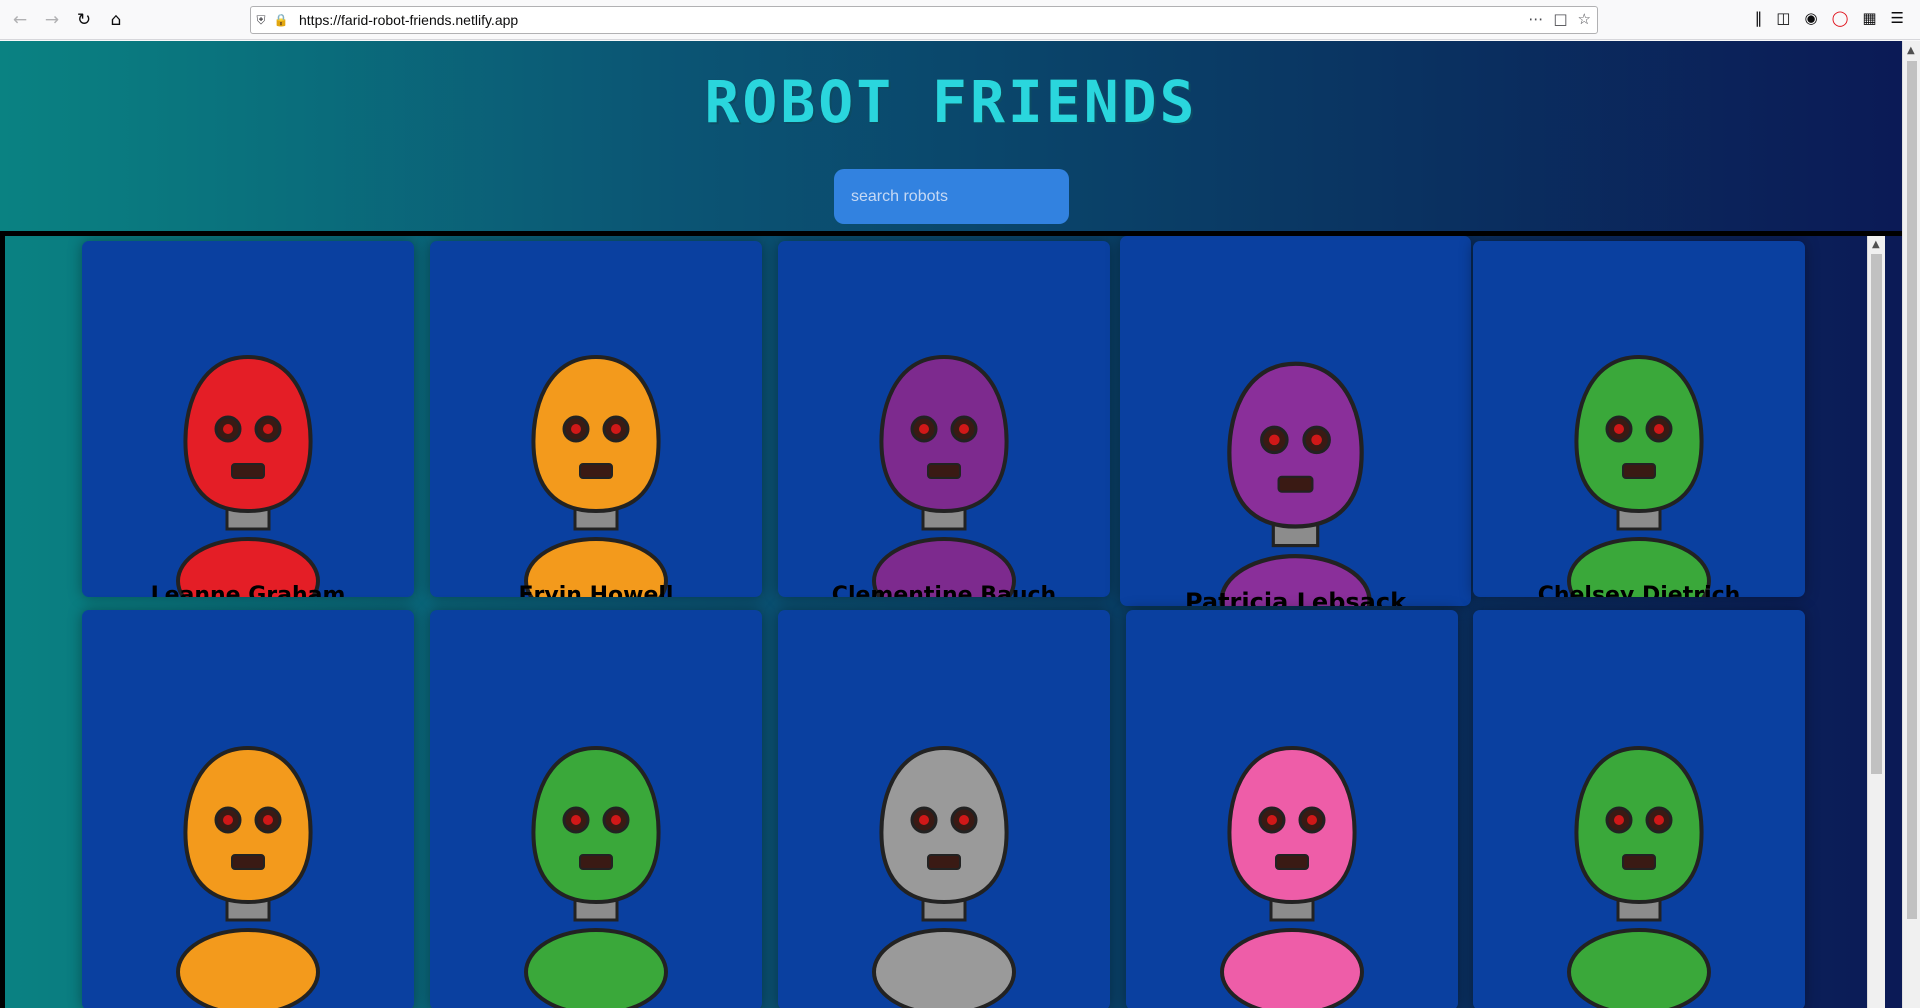 This screenshot has width=1920, height=1008. Describe the element at coordinates (1876, 514) in the screenshot. I see `scrollbar-thumb` at that location.